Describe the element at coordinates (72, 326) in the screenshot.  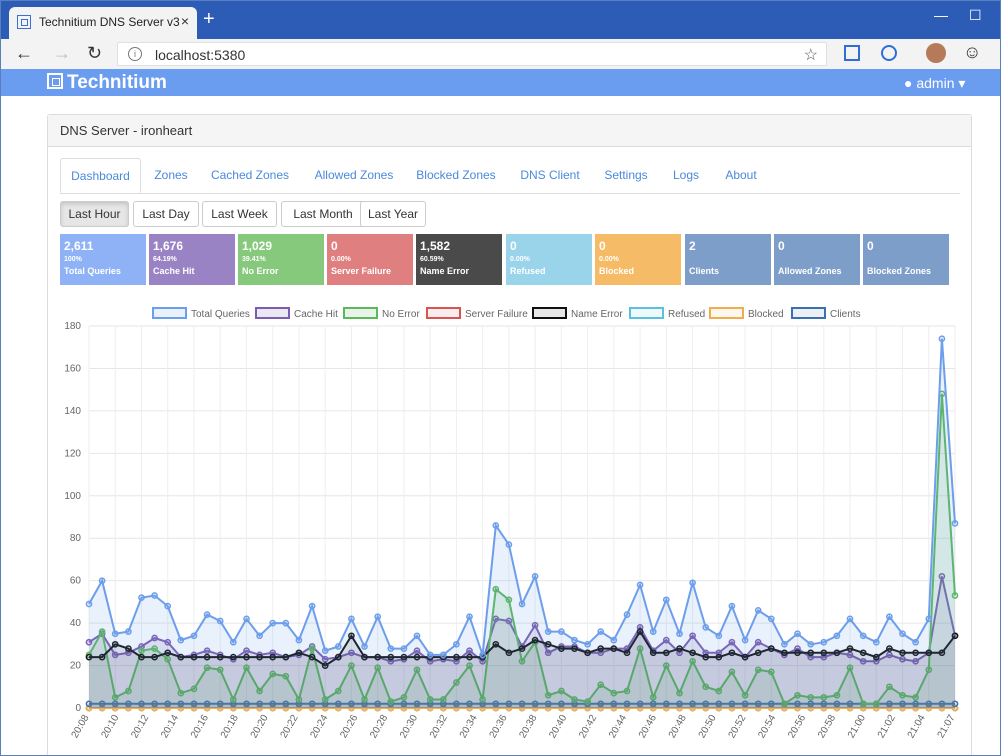
I see `y-tick-label: 180` at that location.